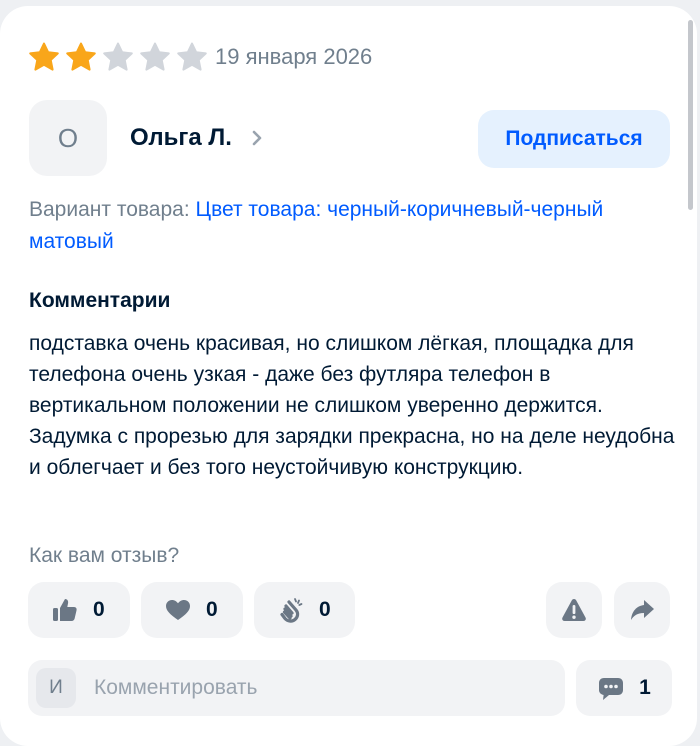 The image size is (700, 746). I want to click on comments-count: 1, so click(645, 687).